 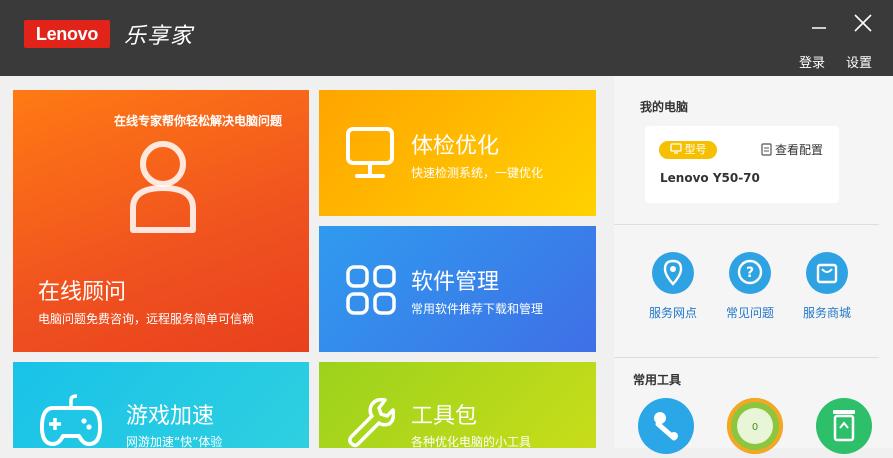 I want to click on tool-speed-test: 0, so click(x=755, y=426).